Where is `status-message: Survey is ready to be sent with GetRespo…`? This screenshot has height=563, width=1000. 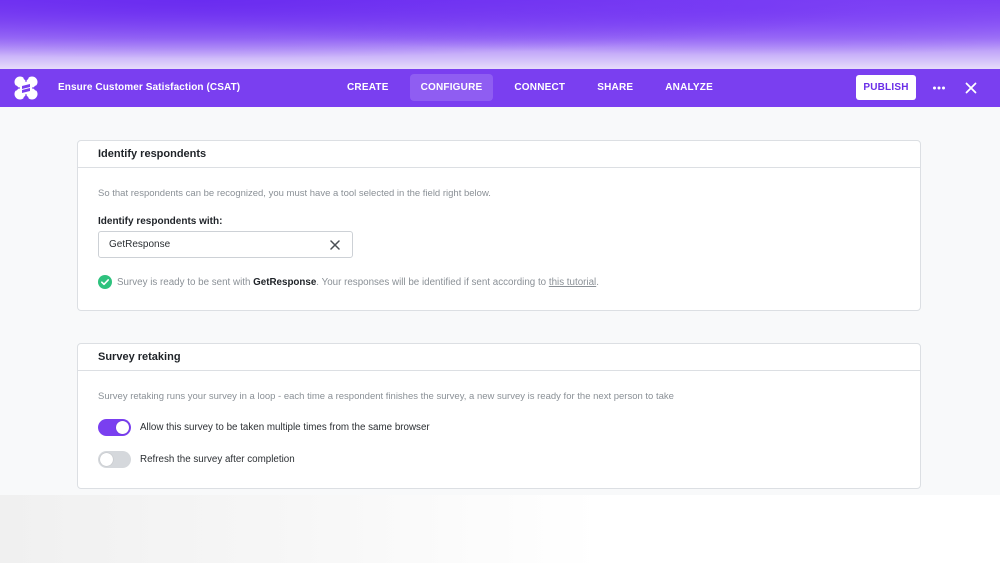
status-message: Survey is ready to be sent with GetRespo… is located at coordinates (358, 282).